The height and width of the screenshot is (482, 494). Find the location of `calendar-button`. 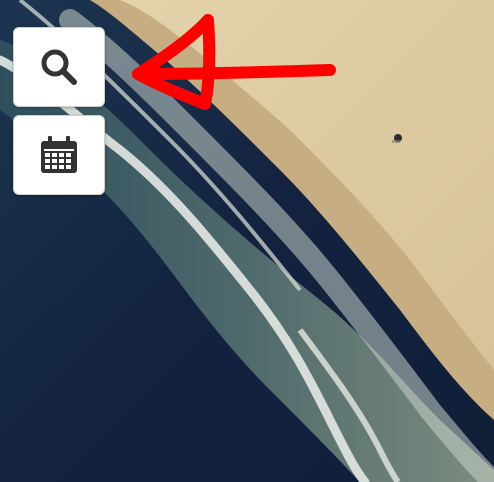

calendar-button is located at coordinates (59, 155).